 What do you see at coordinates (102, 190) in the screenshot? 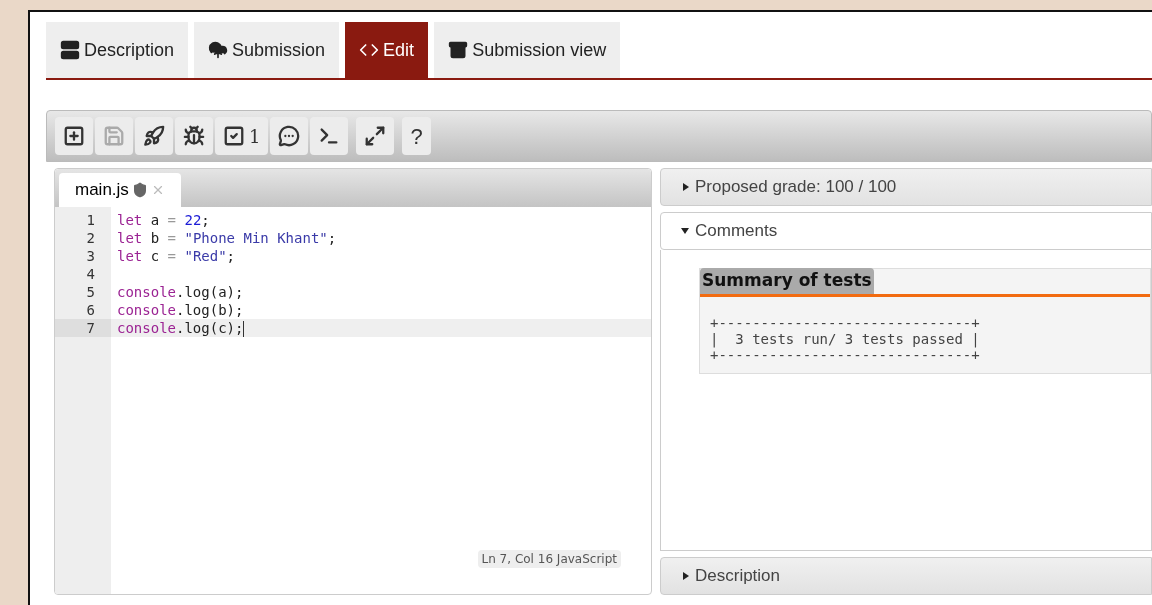
I see `file-name: main.js` at bounding box center [102, 190].